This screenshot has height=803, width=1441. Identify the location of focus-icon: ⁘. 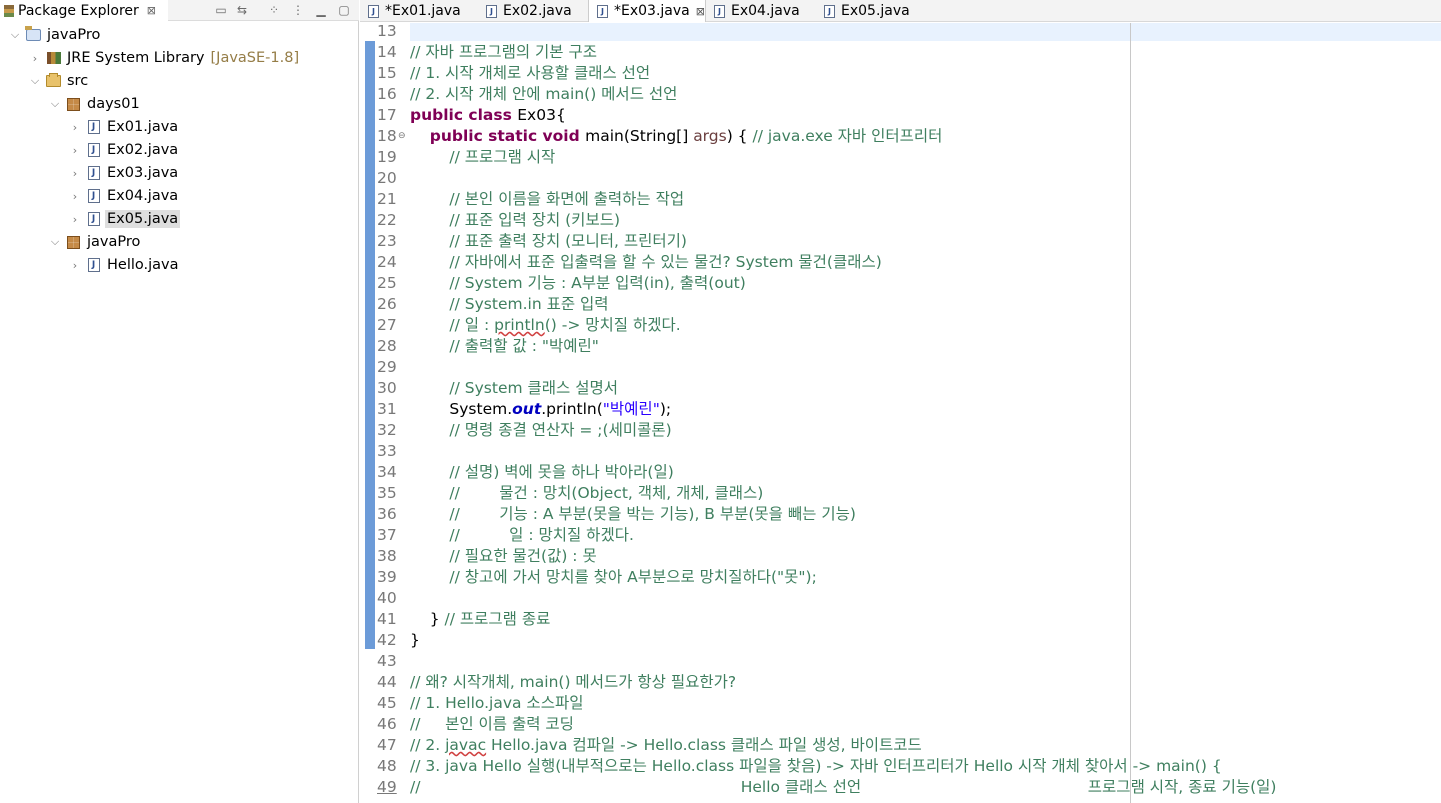
(274, 10).